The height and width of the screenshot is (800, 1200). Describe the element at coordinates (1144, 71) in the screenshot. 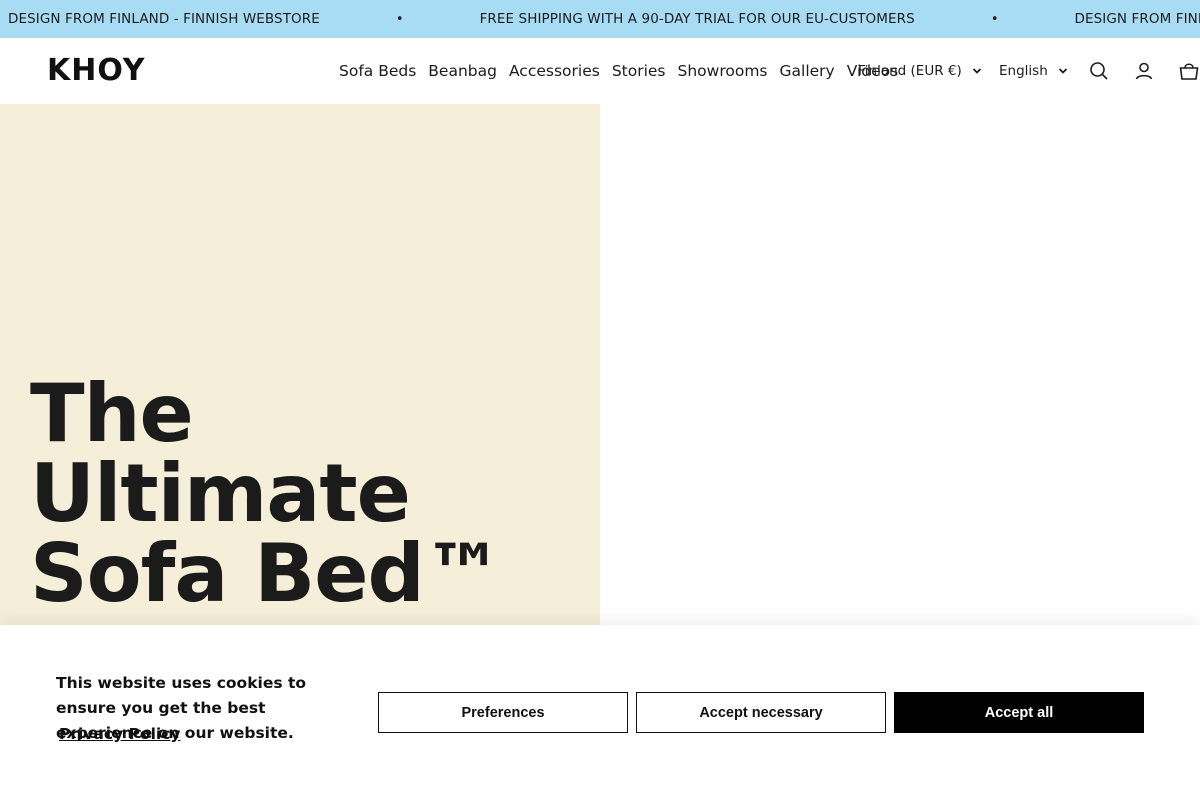

I see `account-icon` at that location.